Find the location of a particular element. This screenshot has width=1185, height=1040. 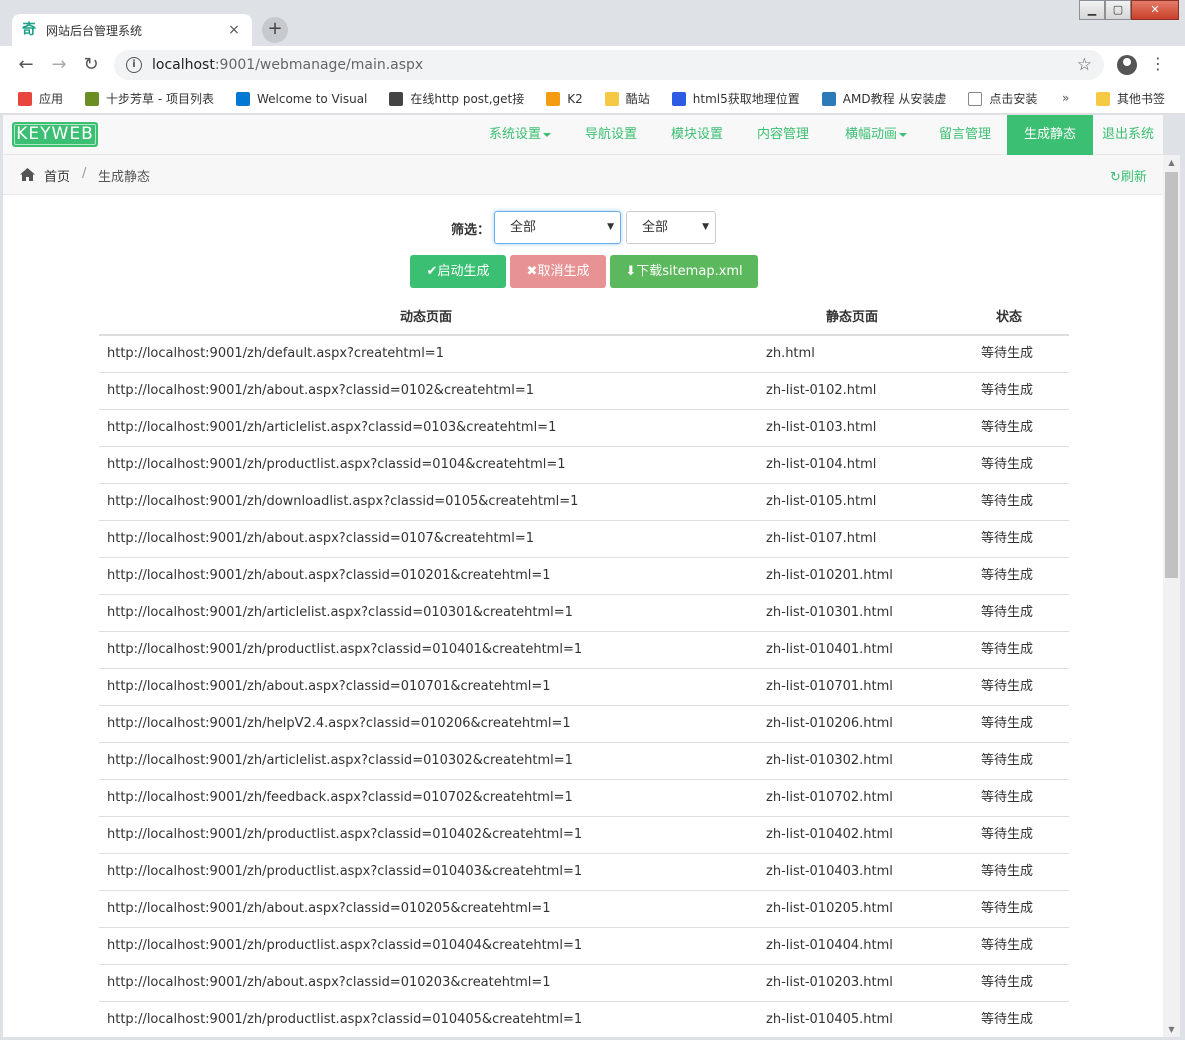

browser-tab: 奇 网站后台管理系统 × is located at coordinates (132, 30).